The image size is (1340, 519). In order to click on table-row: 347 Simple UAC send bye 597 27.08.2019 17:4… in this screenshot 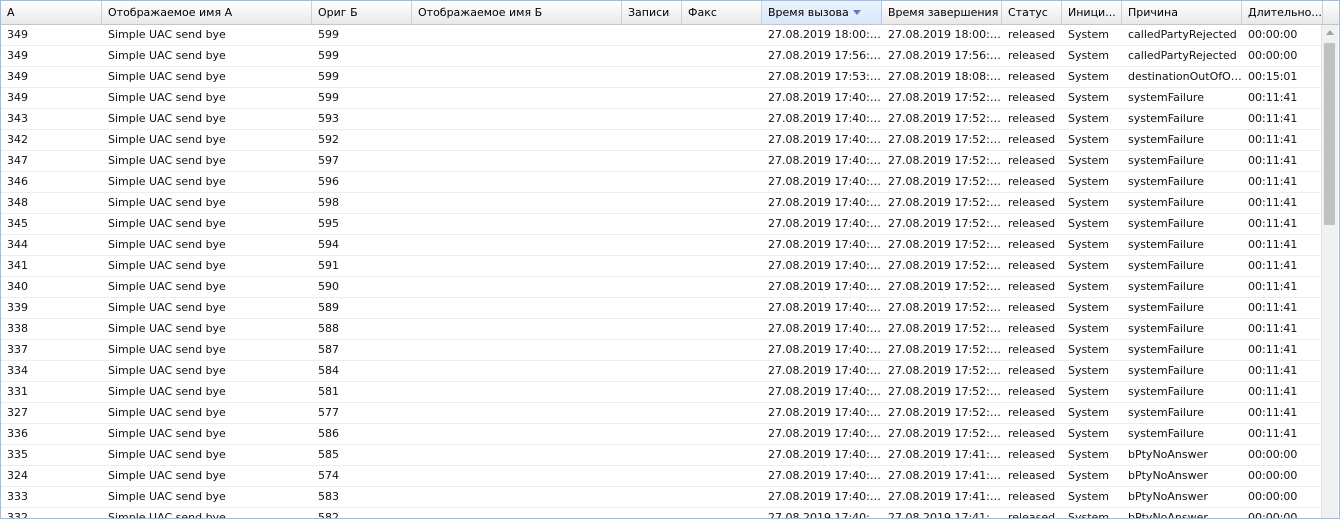, I will do `click(662, 161)`.